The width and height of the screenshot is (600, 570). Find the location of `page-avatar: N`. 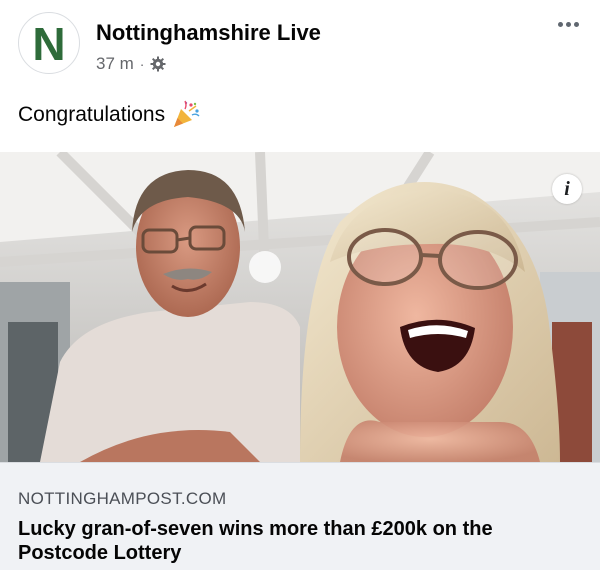

page-avatar: N is located at coordinates (49, 43).